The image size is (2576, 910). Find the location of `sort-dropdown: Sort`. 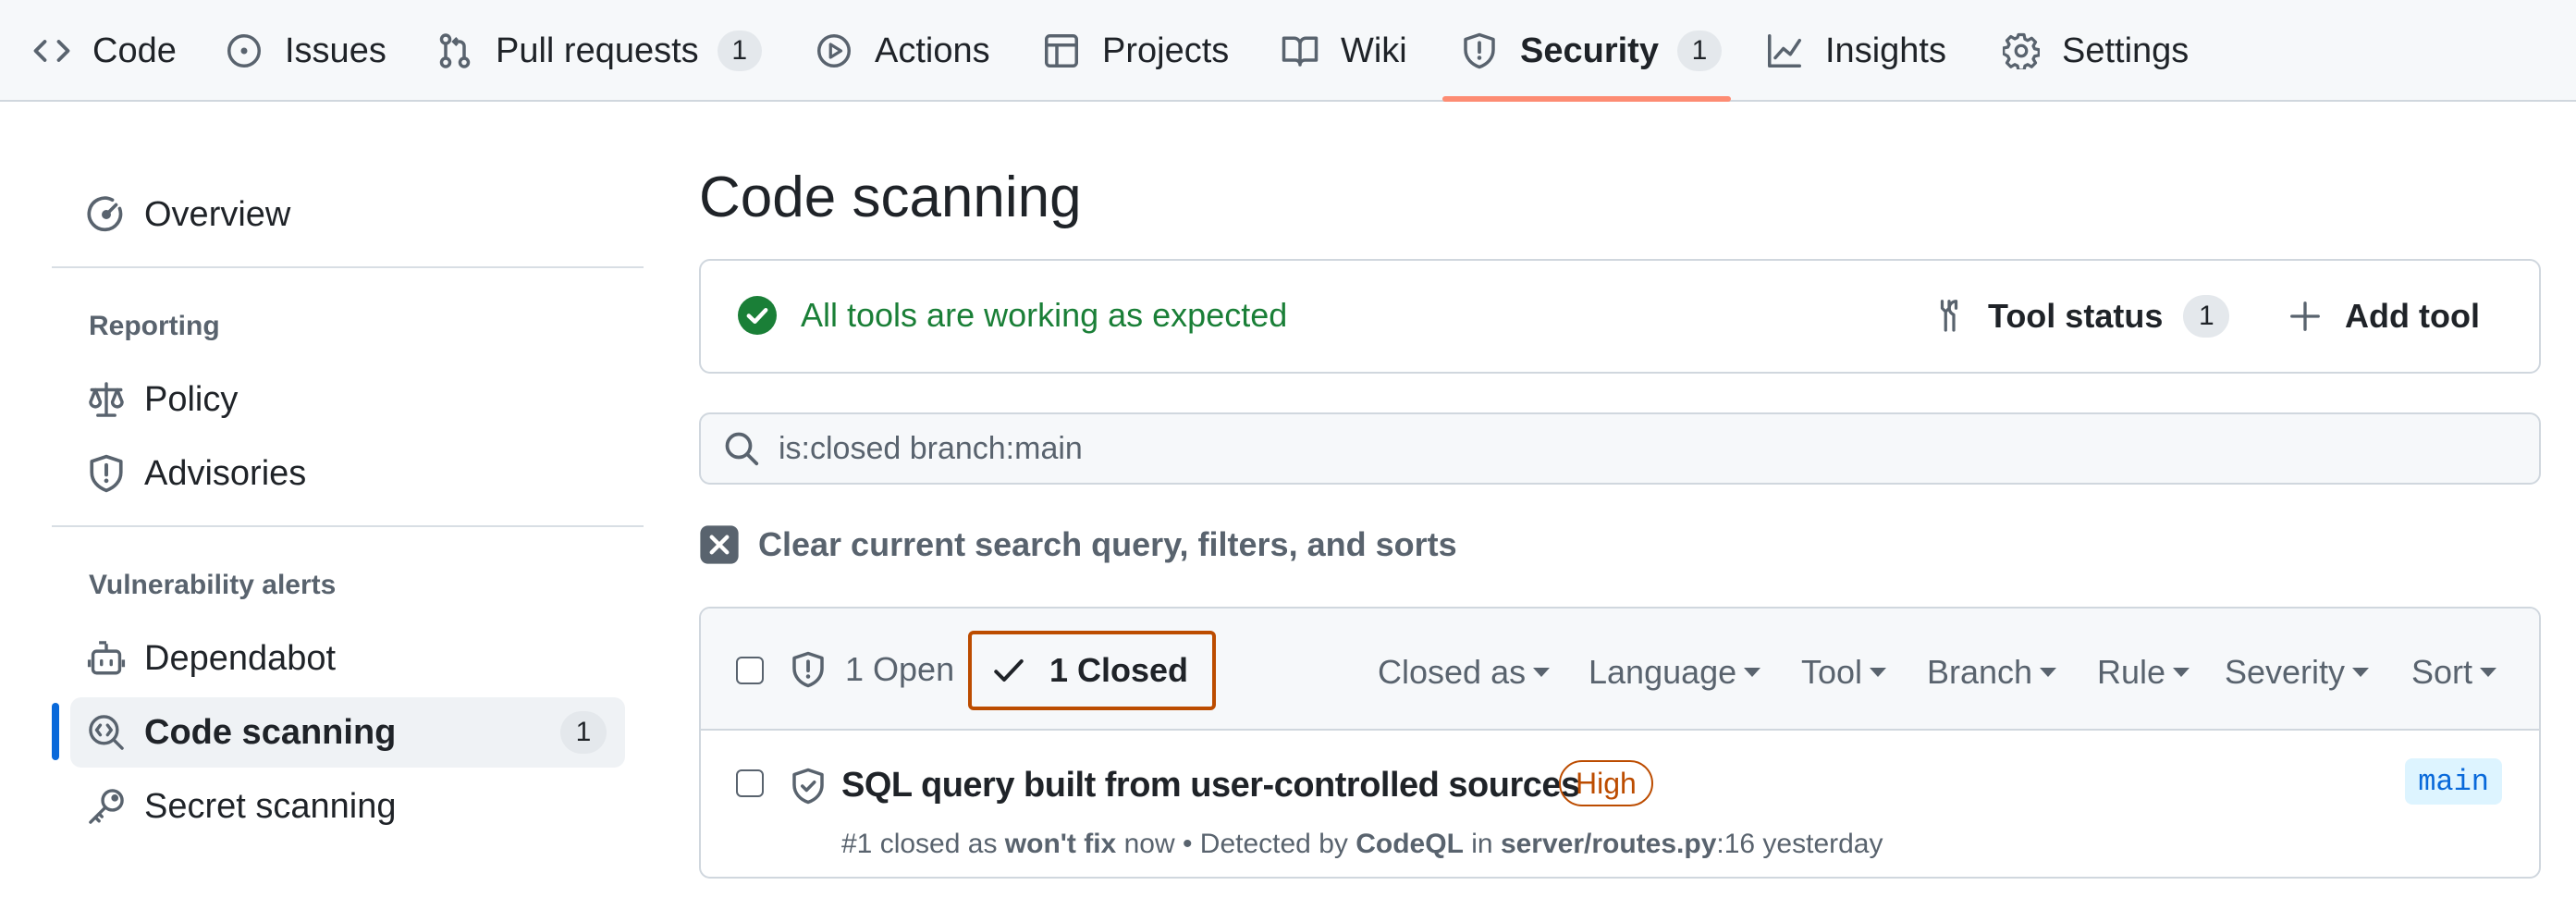

sort-dropdown: Sort is located at coordinates (2454, 672).